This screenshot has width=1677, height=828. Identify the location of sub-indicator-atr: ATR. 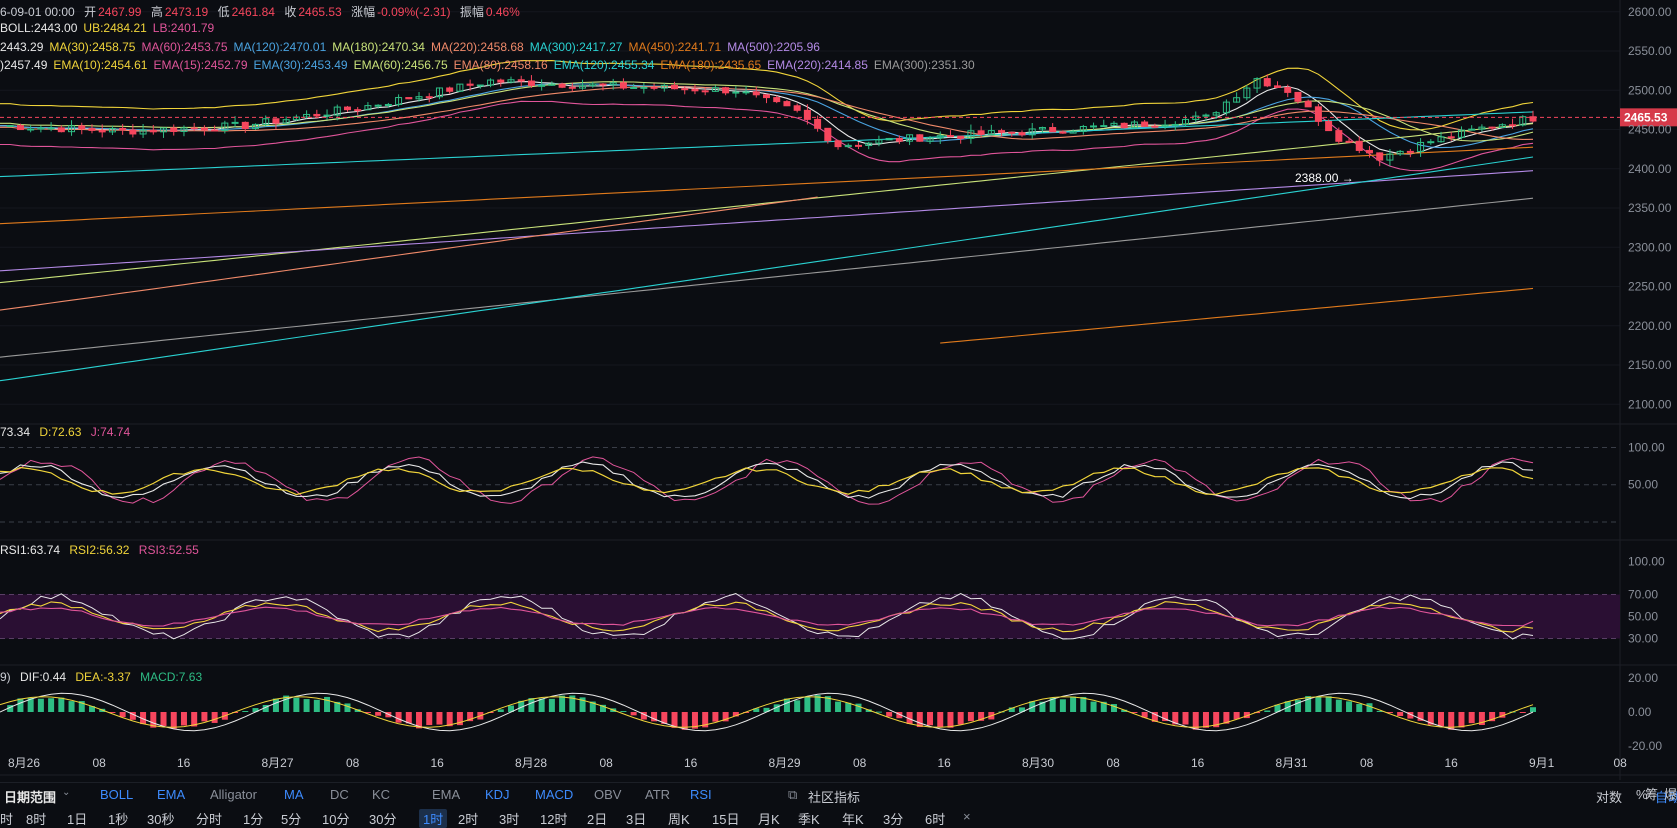
(657, 794).